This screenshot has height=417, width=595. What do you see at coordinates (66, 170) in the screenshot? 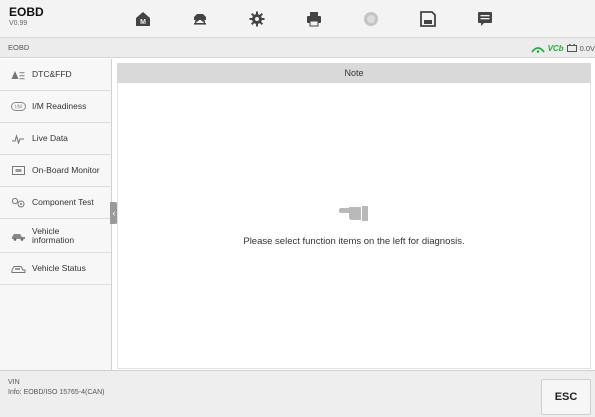
I see `sidebar-item-label: On-Board Monitor` at bounding box center [66, 170].